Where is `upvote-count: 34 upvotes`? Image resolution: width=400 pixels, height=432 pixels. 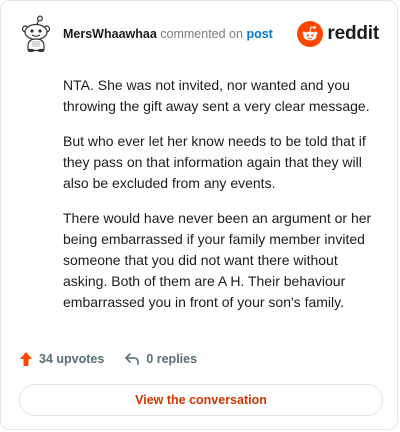
upvote-count: 34 upvotes is located at coordinates (72, 359).